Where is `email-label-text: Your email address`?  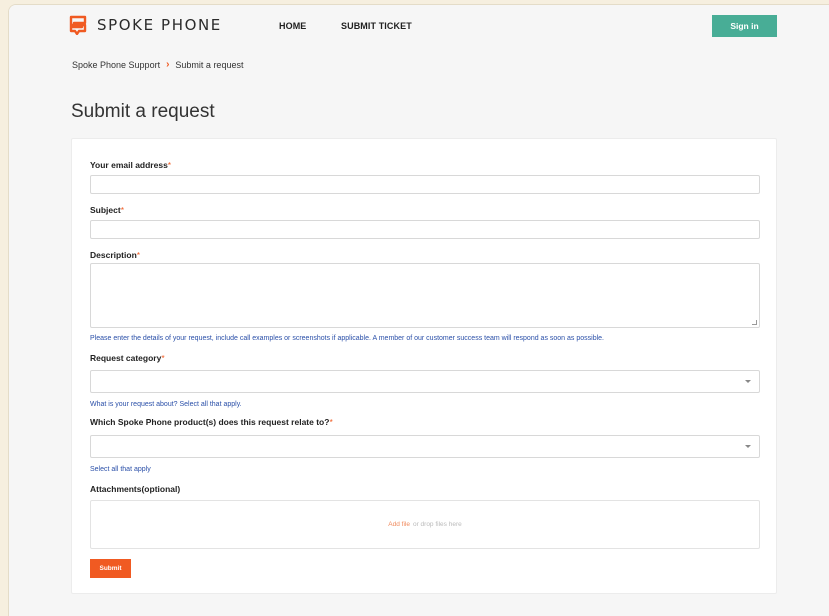 email-label-text: Your email address is located at coordinates (129, 165).